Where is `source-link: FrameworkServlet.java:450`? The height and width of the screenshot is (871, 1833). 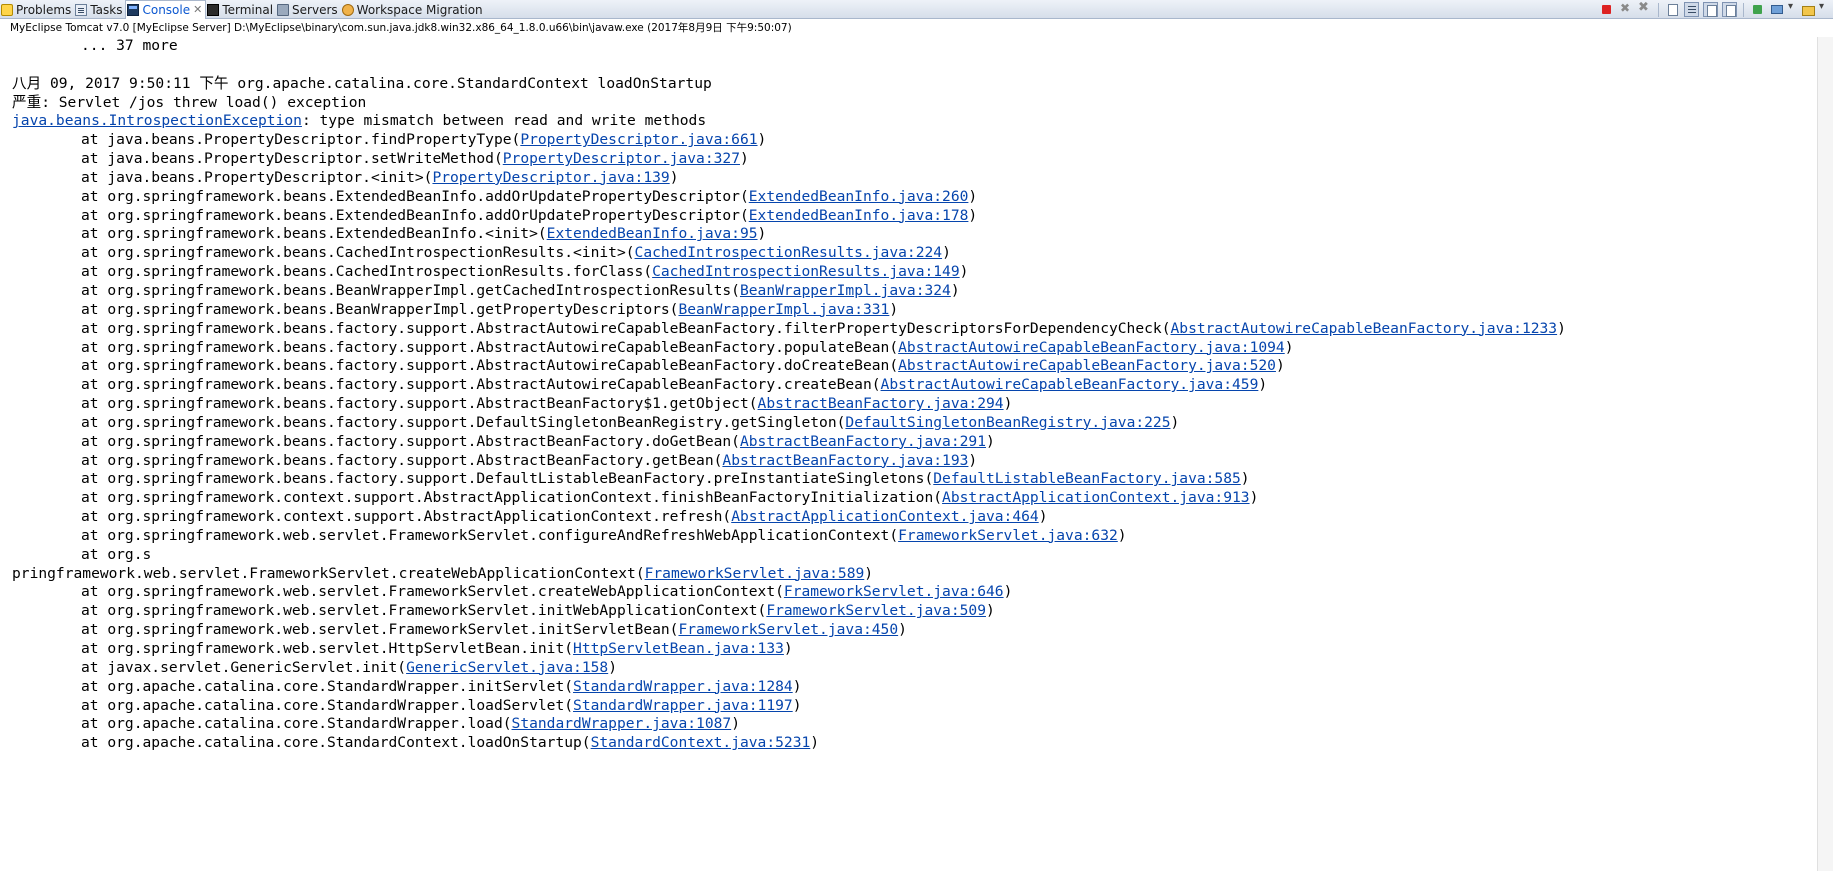 source-link: FrameworkServlet.java:450 is located at coordinates (788, 629).